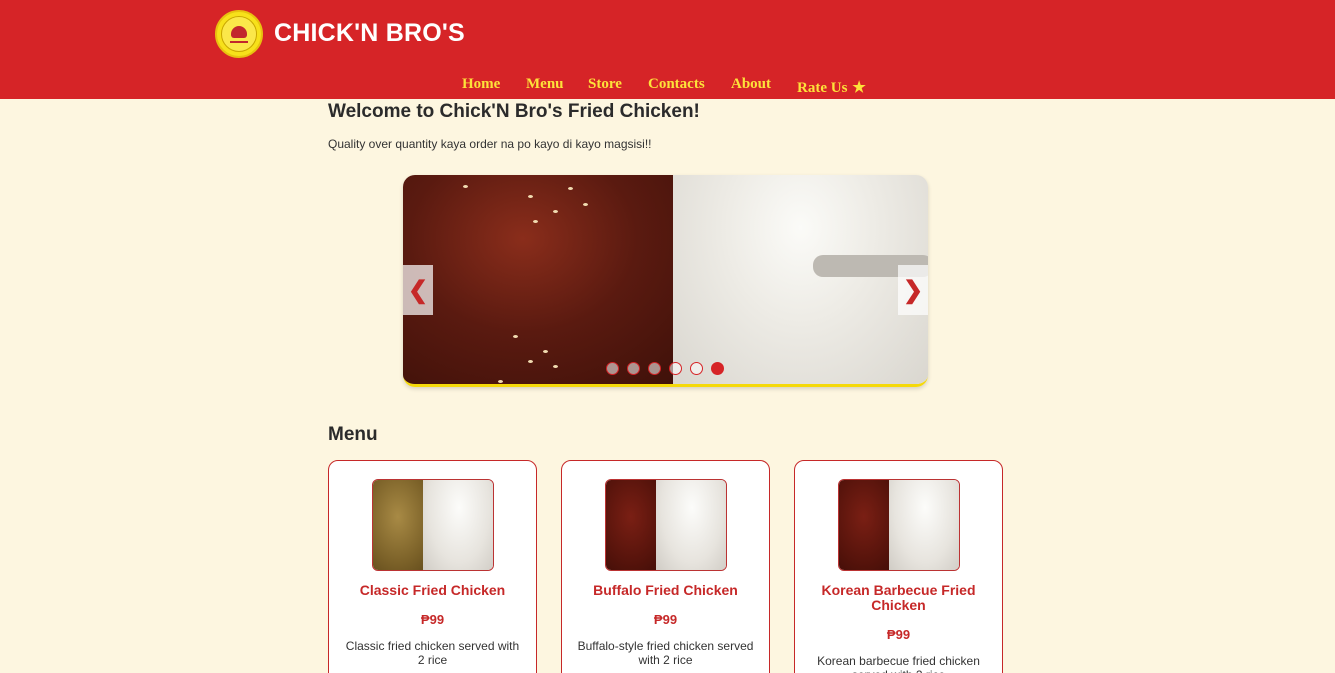  Describe the element at coordinates (418, 290) in the screenshot. I see `carousel-prev-button: ❮` at that location.